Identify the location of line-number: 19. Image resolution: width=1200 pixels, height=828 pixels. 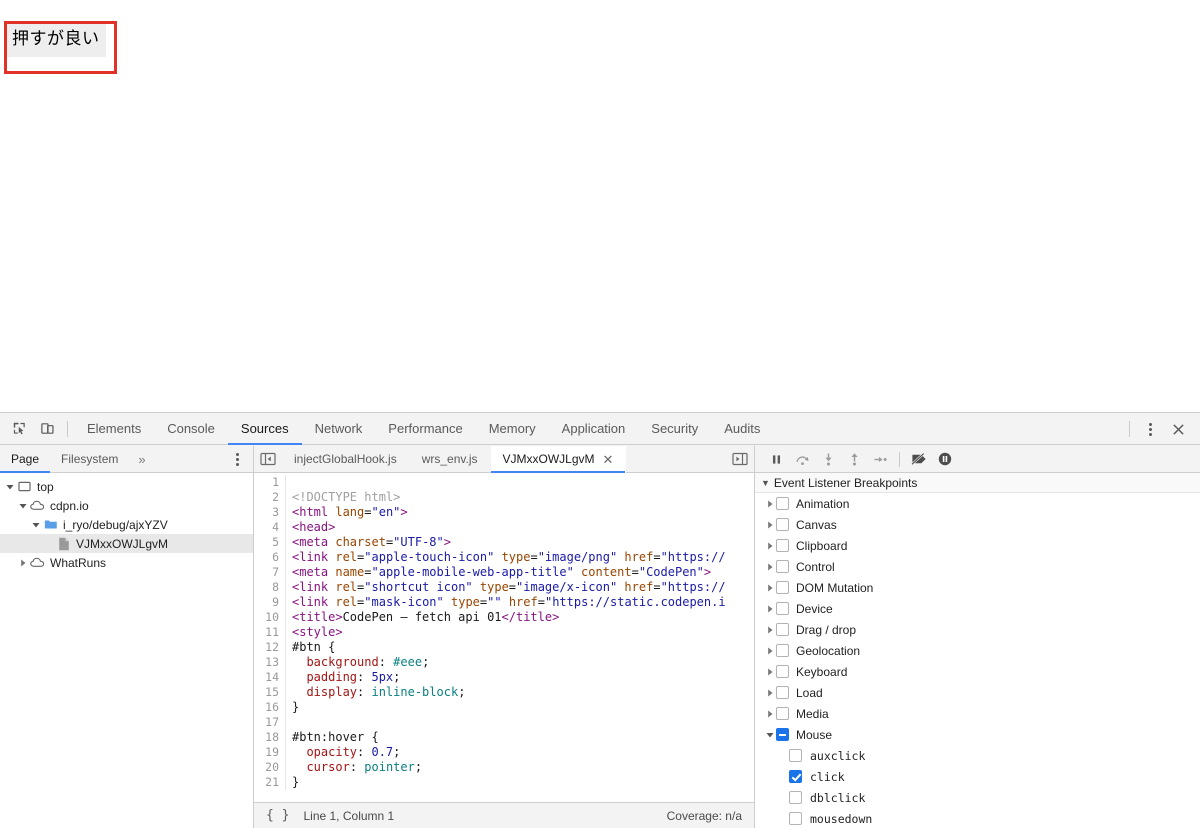
(270, 752).